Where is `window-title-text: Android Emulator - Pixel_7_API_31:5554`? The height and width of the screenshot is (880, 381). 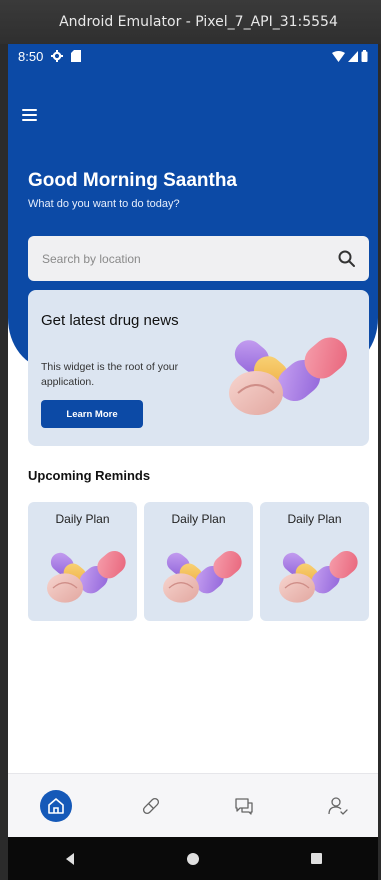 window-title-text: Android Emulator - Pixel_7_API_31:5554 is located at coordinates (198, 22).